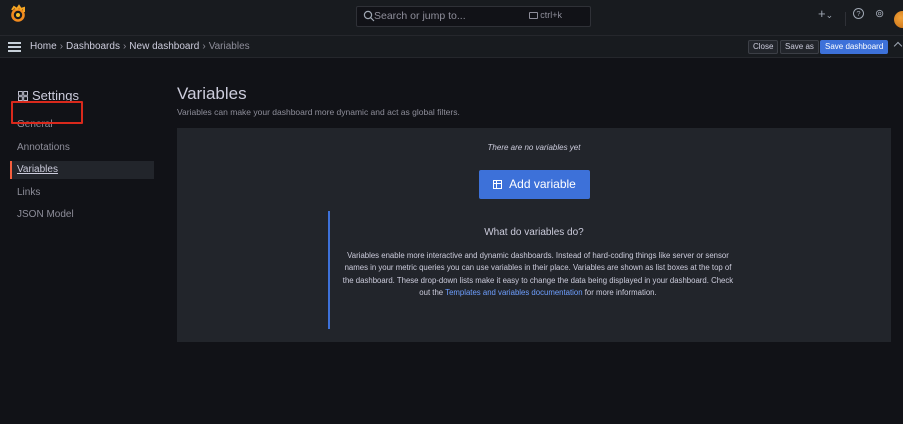 Image resolution: width=903 pixels, height=424 pixels. Describe the element at coordinates (799, 47) in the screenshot. I see `save-as-button: Save as` at that location.